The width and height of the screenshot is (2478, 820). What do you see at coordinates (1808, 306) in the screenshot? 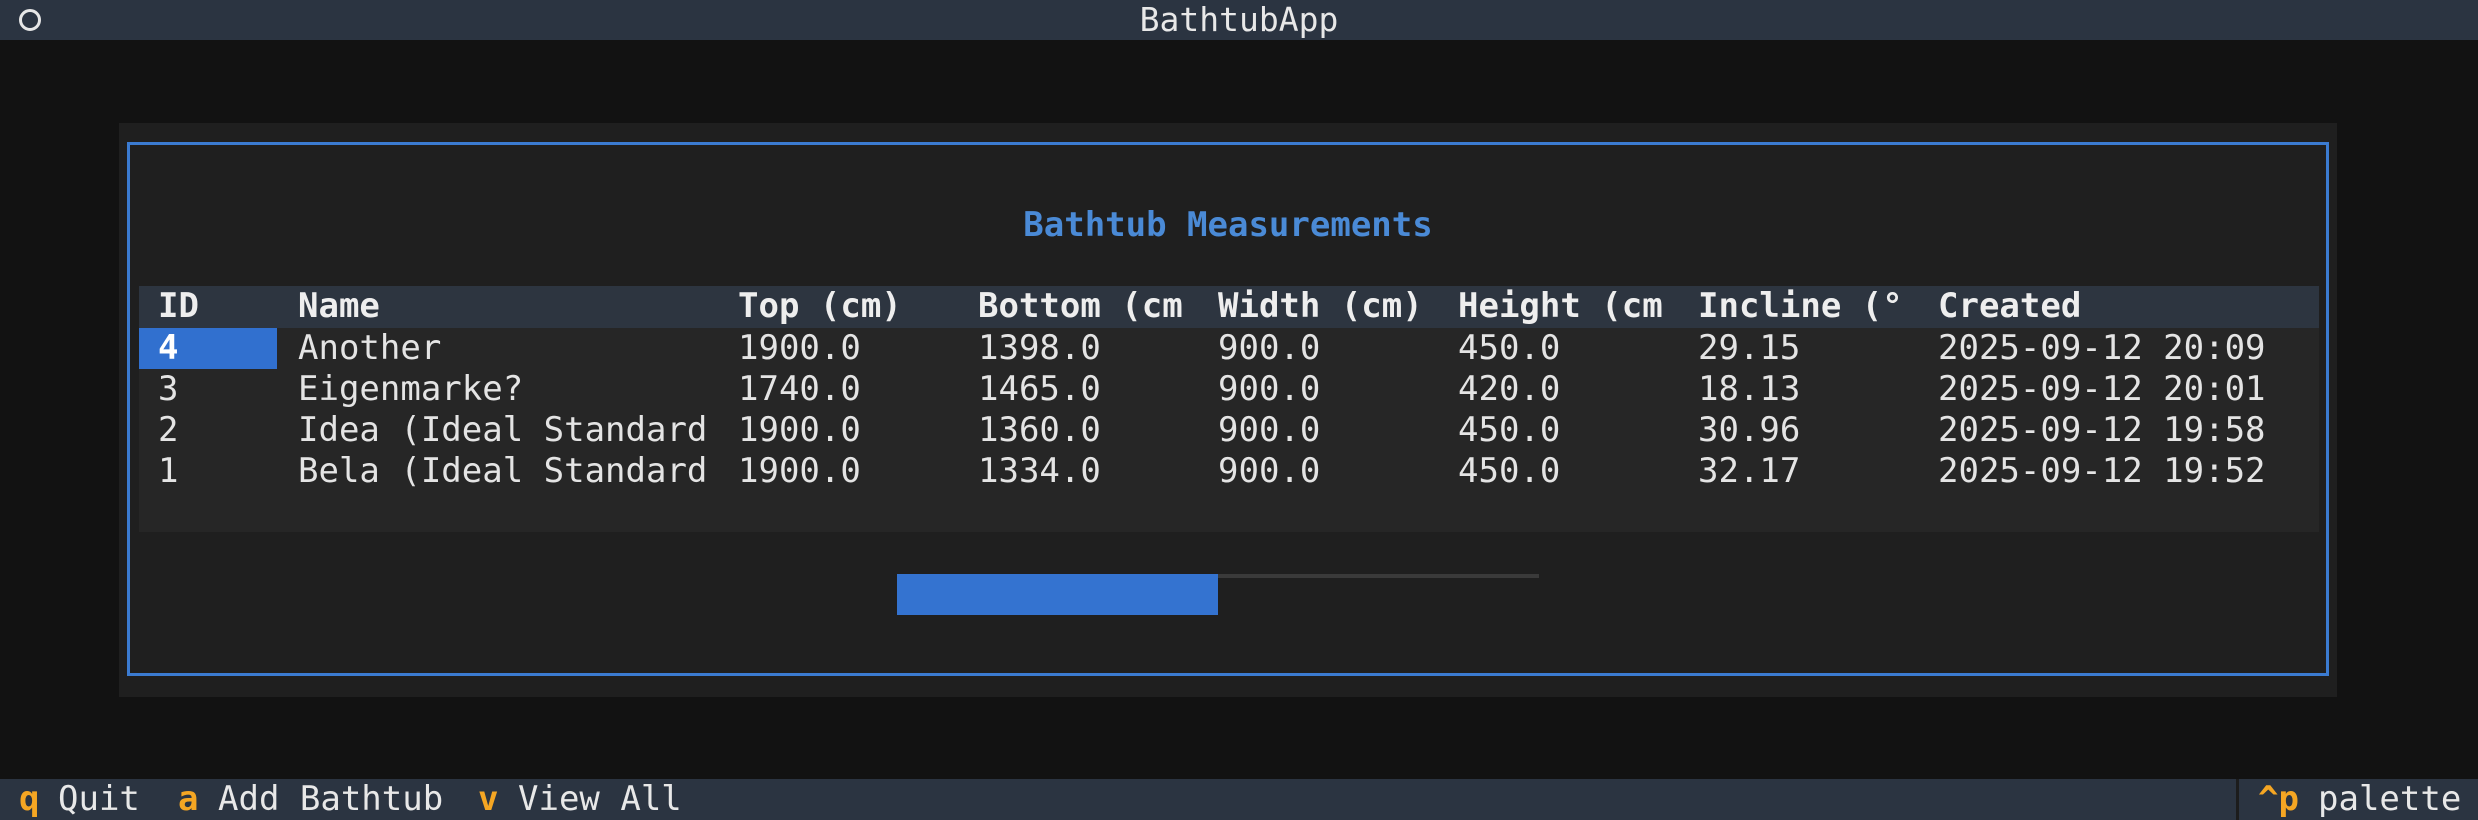
I see `column-header-incline: Incline (°` at bounding box center [1808, 306].